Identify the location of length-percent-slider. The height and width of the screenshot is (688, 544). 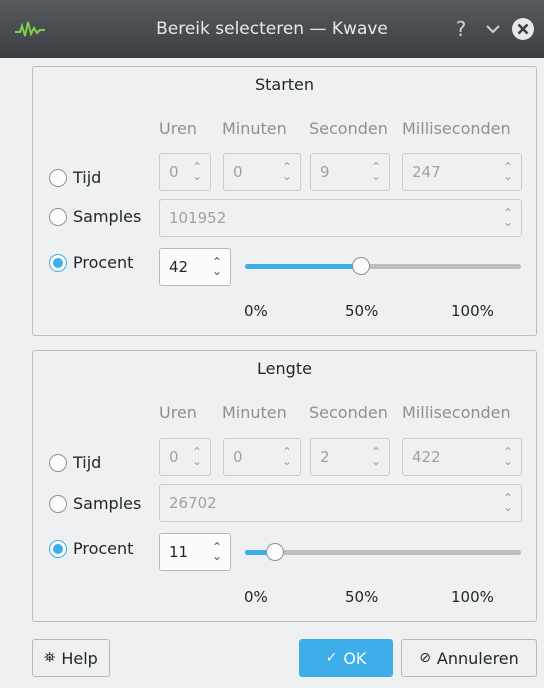
(383, 552).